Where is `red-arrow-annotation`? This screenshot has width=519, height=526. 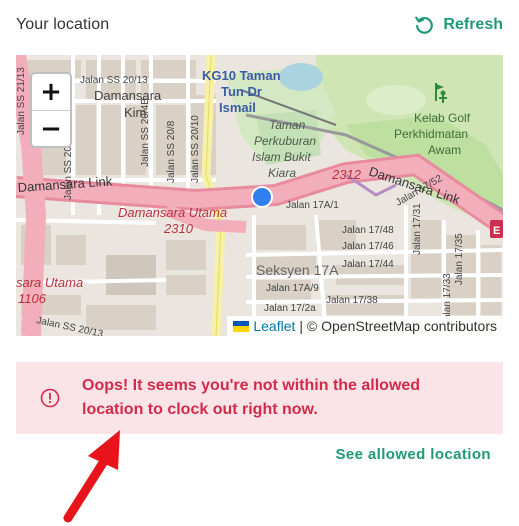
red-arrow-annotation is located at coordinates (91, 476).